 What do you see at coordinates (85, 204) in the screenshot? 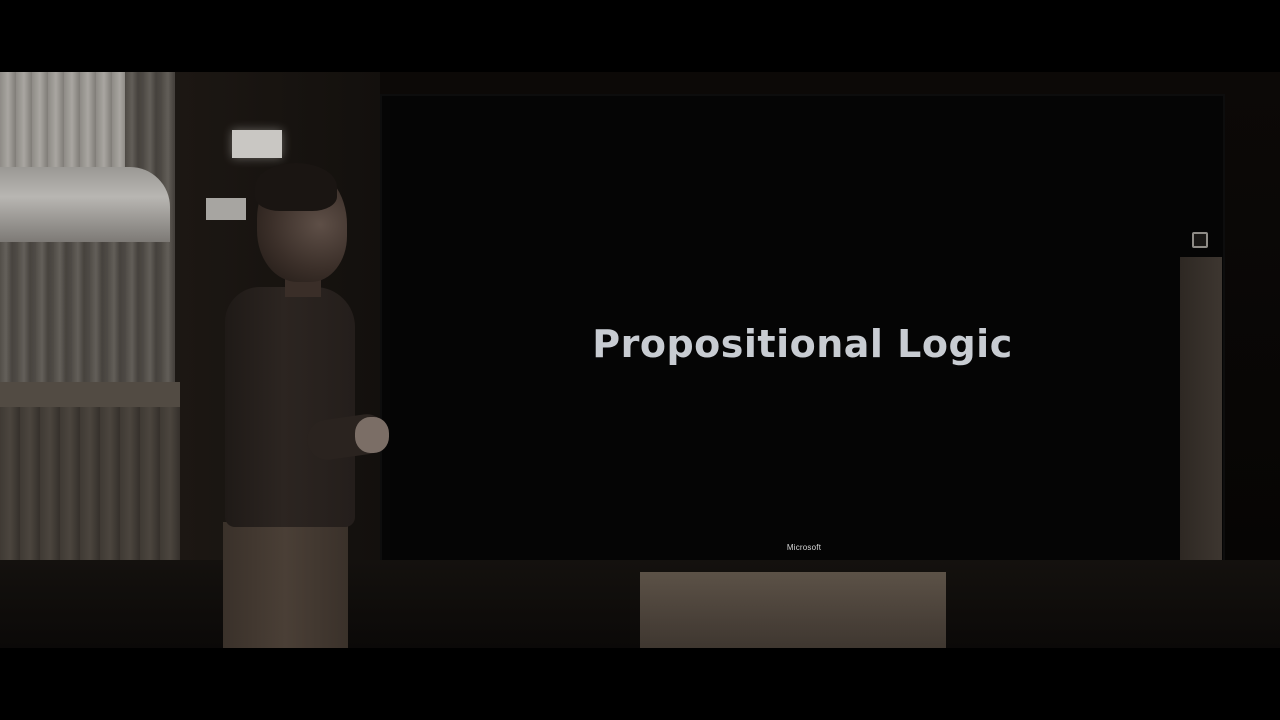
I see `column-capital` at bounding box center [85, 204].